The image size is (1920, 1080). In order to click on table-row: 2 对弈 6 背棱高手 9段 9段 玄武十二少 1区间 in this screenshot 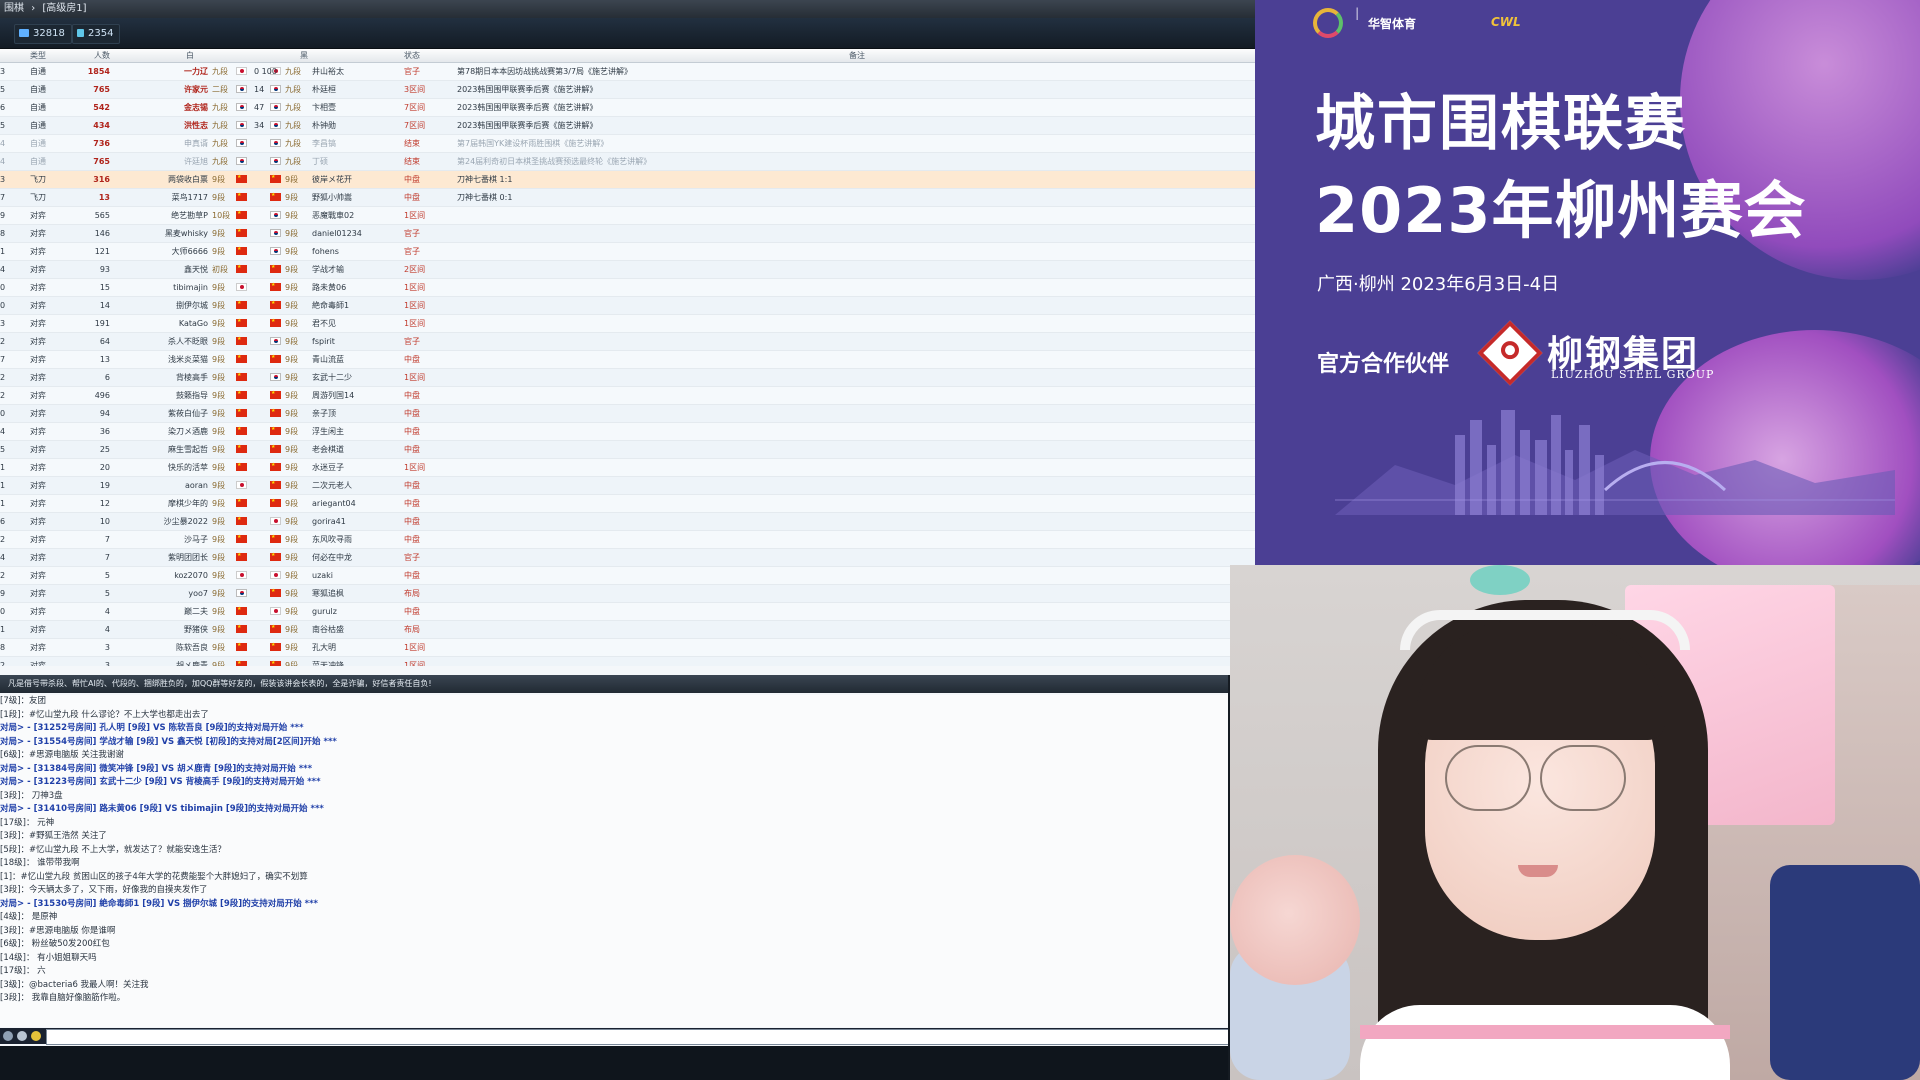, I will do `click(627, 378)`.